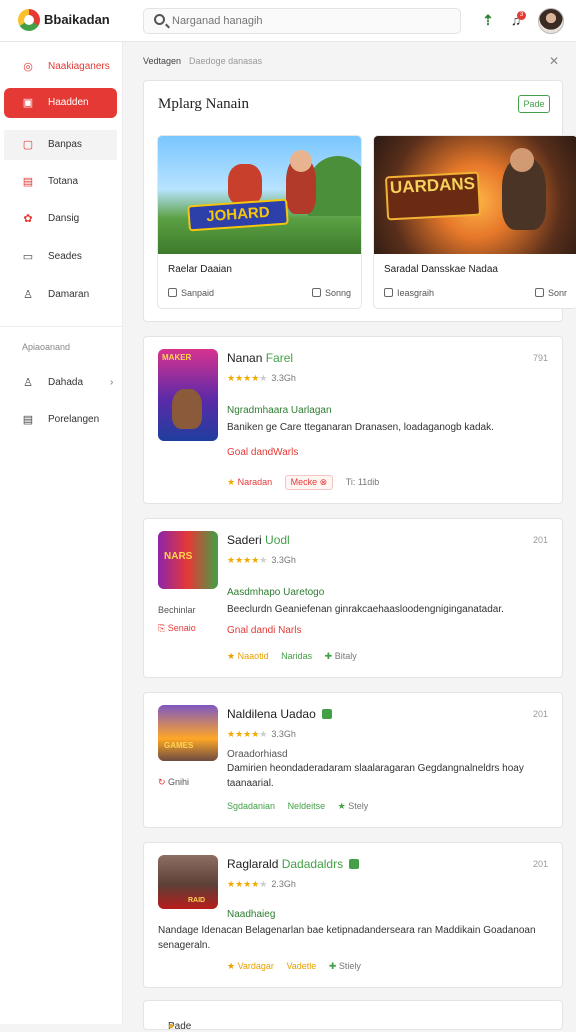  Describe the element at coordinates (298, 714) in the screenshot. I see `game-tag: Uadao` at that location.